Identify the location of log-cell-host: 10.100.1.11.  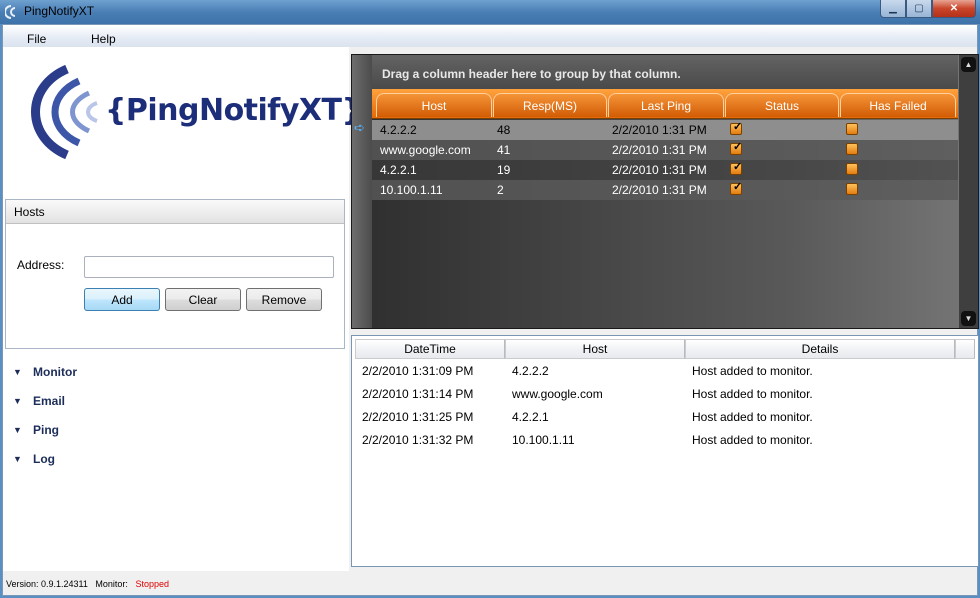
(543, 440).